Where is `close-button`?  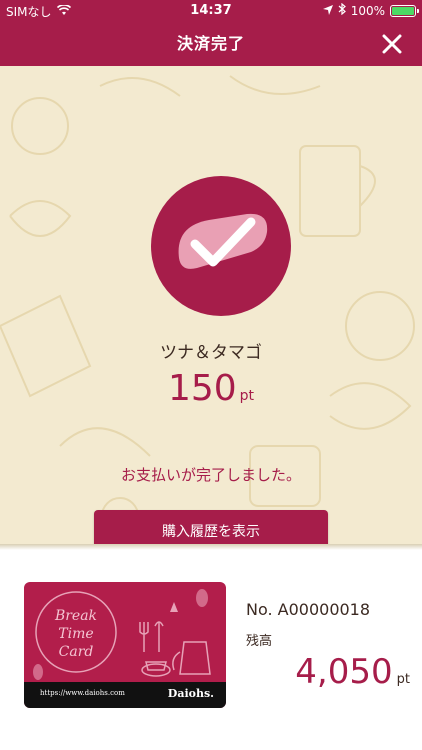 close-button is located at coordinates (392, 44).